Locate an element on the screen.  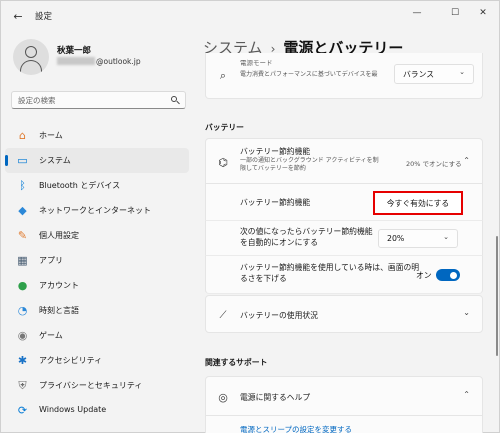
power-mode-desc: 電力消費とパフォーマンスに基づいてデバイスを最 is located at coordinates (309, 74).